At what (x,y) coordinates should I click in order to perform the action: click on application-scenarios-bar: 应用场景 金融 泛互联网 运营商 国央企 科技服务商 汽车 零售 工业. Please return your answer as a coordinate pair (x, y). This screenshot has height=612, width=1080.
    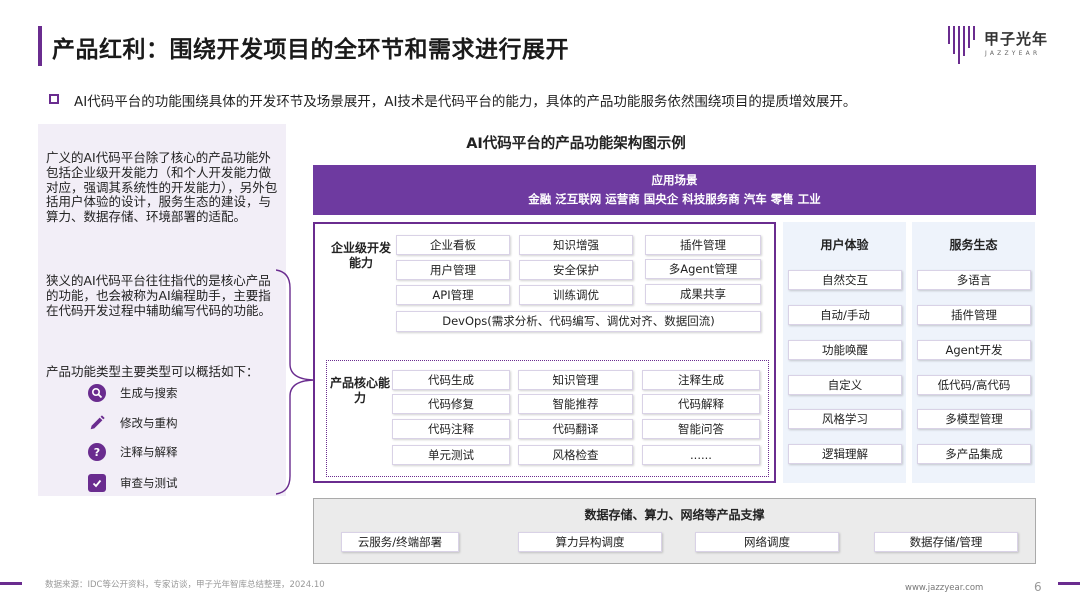
    Looking at the image, I should click on (674, 190).